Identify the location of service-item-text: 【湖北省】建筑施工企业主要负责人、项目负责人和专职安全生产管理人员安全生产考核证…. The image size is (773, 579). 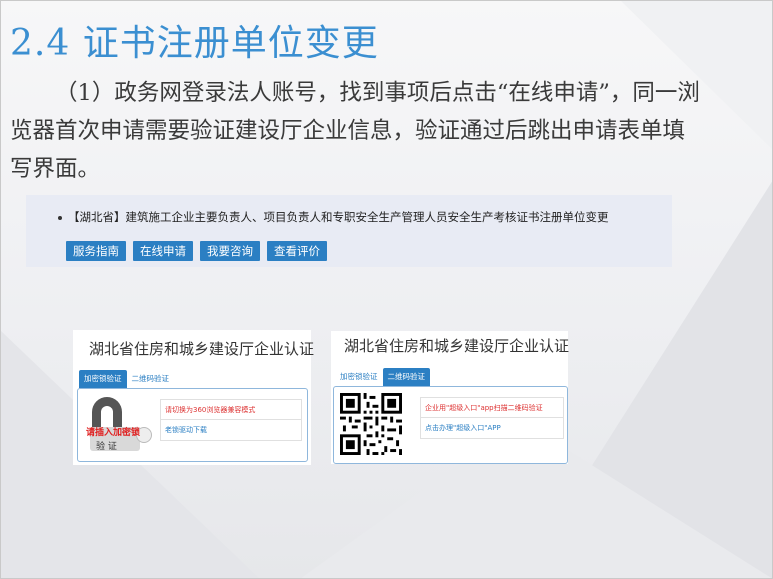
(338, 217).